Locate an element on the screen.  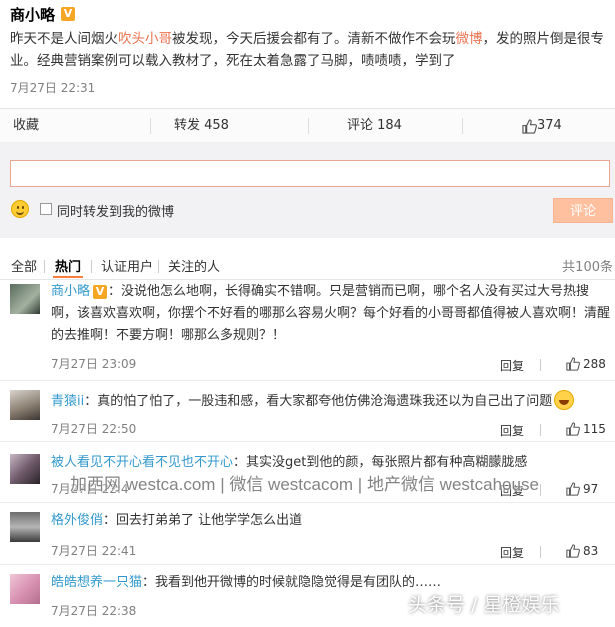
comment-like-button: 288 is located at coordinates (586, 364).